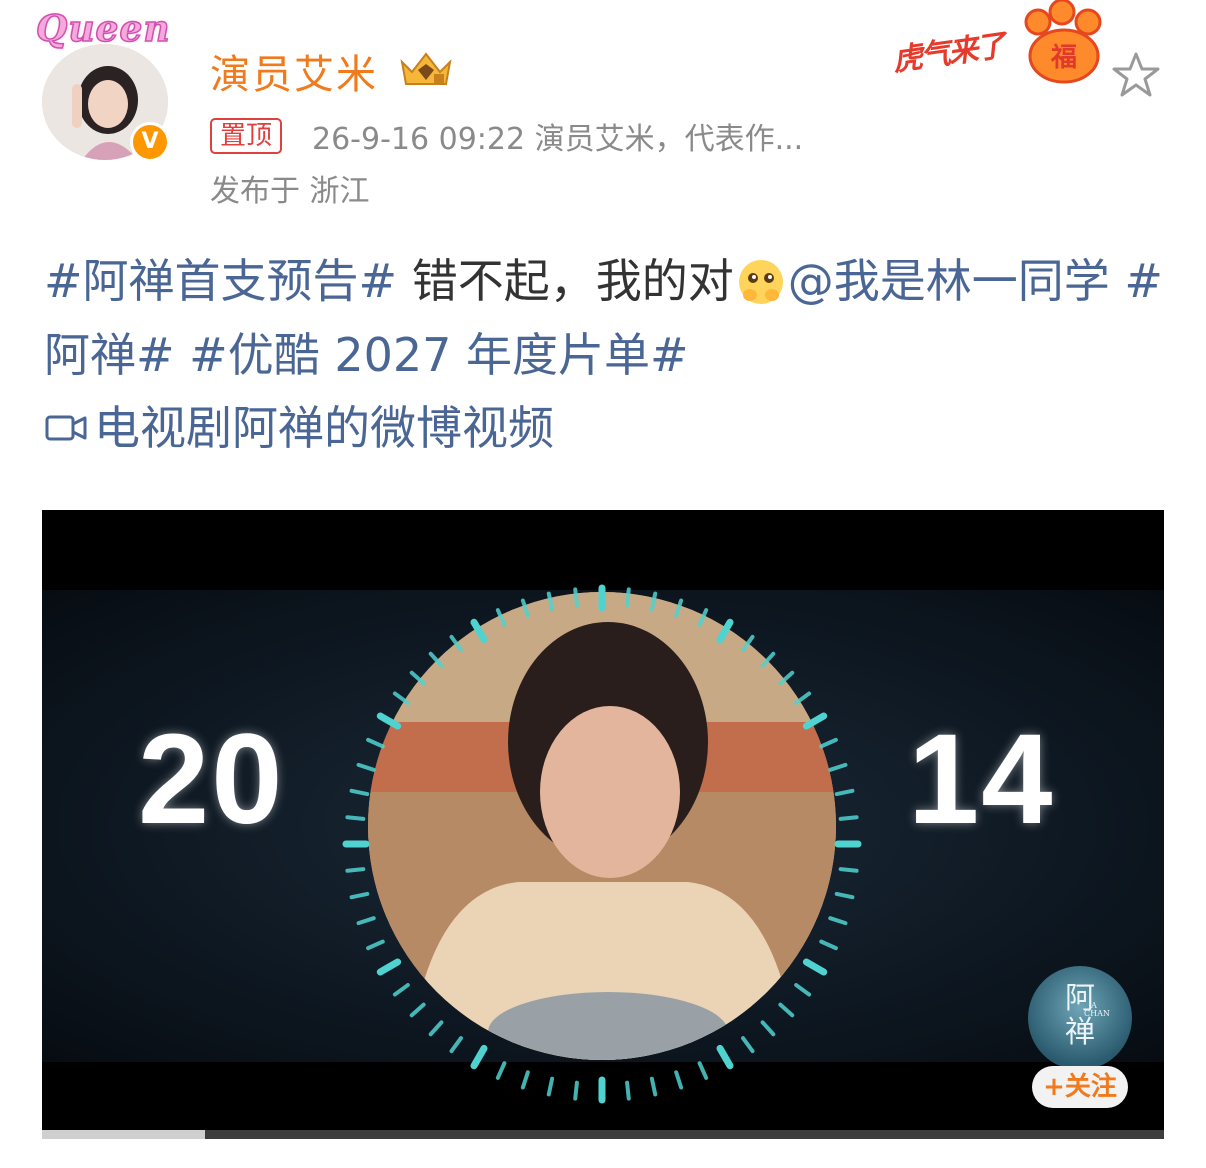  Describe the element at coordinates (294, 71) in the screenshot. I see `user-name: 演员艾米` at that location.